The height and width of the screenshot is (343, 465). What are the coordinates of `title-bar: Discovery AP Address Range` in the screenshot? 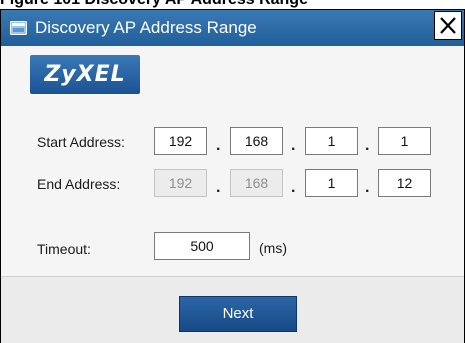 It's located at (232, 28).